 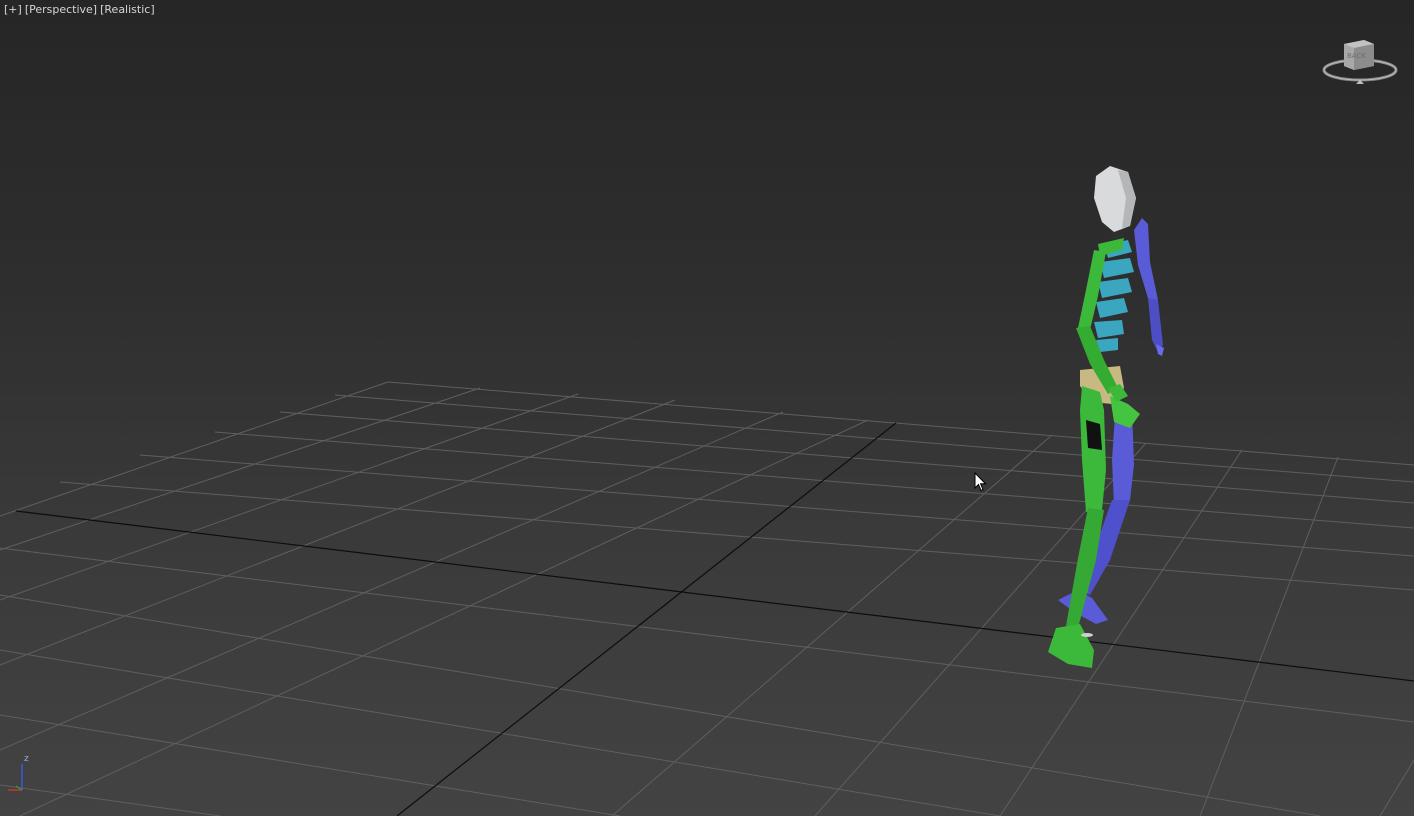 What do you see at coordinates (1094, 435) in the screenshot?
I see `left-thigh-shadow` at bounding box center [1094, 435].